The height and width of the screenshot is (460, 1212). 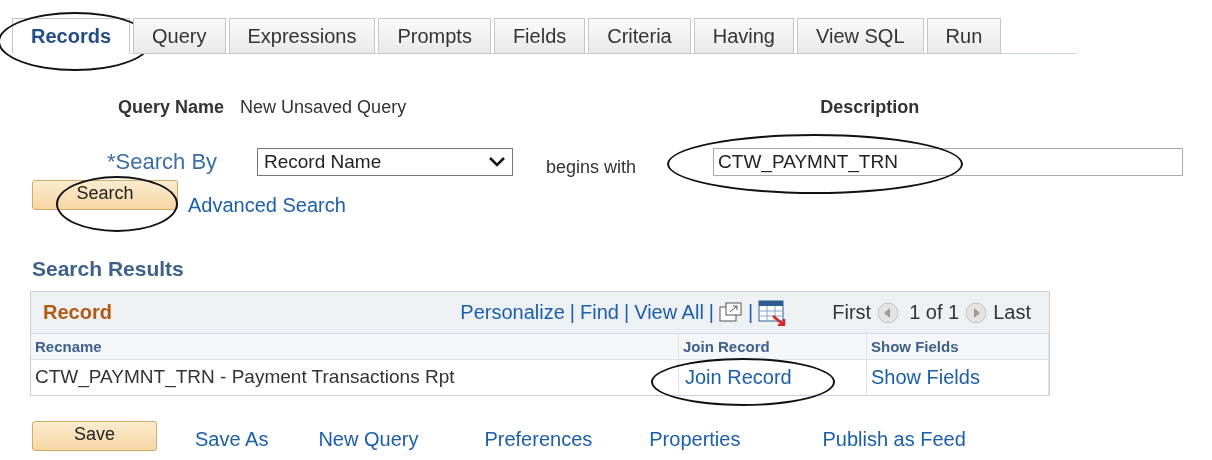 I want to click on previous-icon, so click(x=888, y=312).